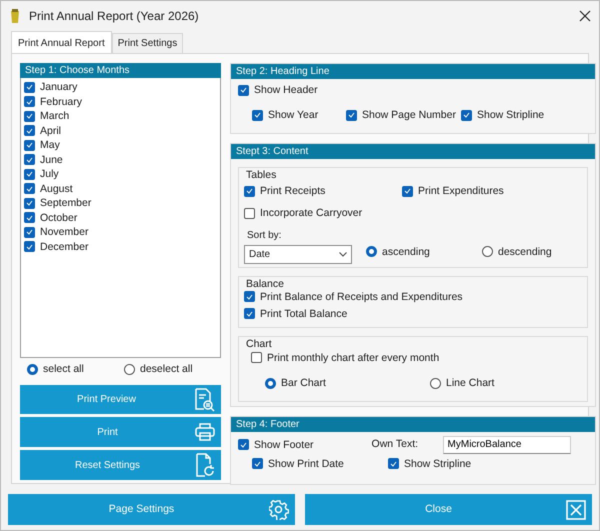 This screenshot has height=531, width=600. I want to click on app-icon, so click(15, 16).